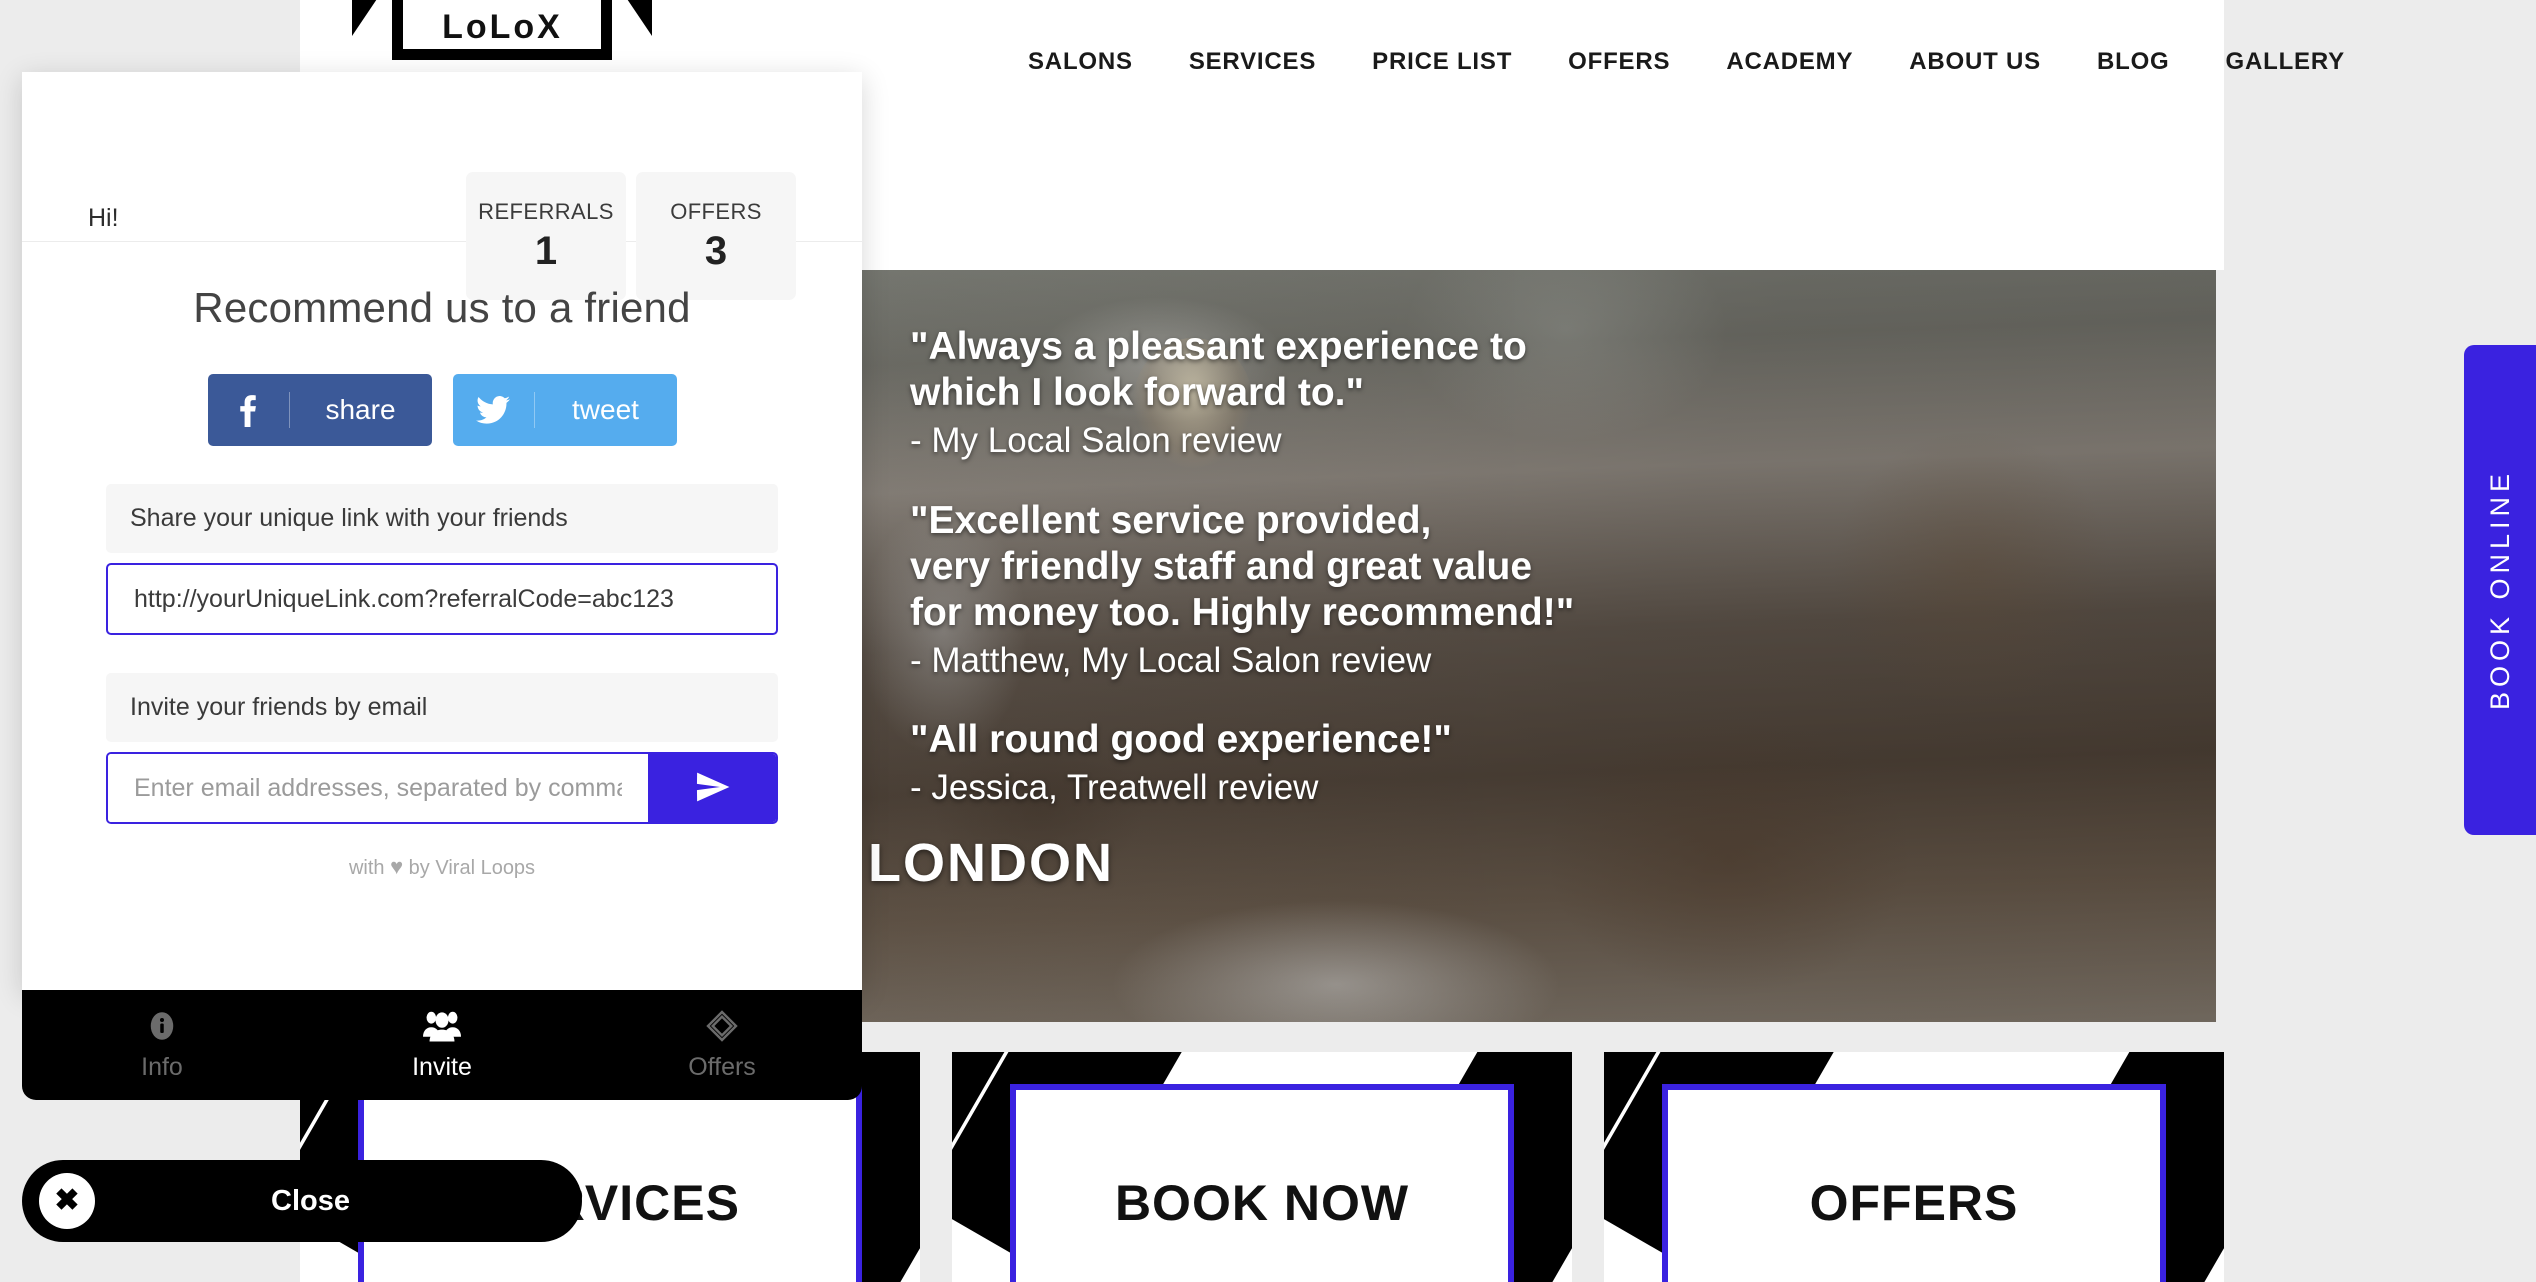  What do you see at coordinates (716, 211) in the screenshot?
I see `stat-label: OFFERS` at bounding box center [716, 211].